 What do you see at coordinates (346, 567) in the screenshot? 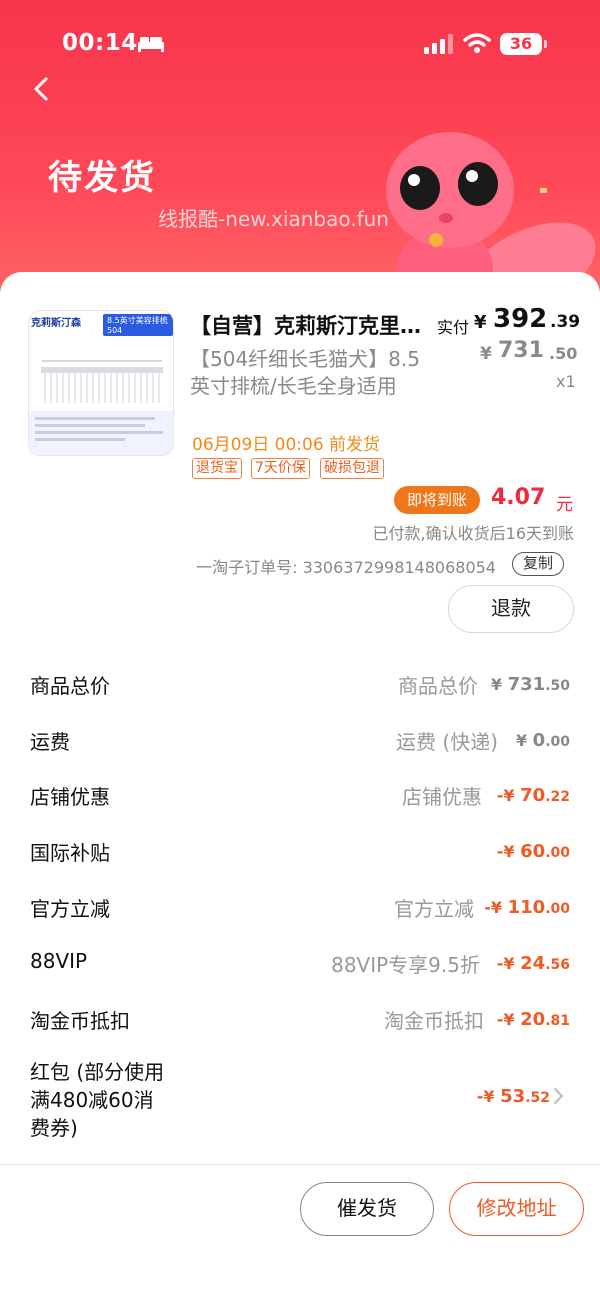
I see `order-number: 一淘子订单号: 3306372998148068054` at bounding box center [346, 567].